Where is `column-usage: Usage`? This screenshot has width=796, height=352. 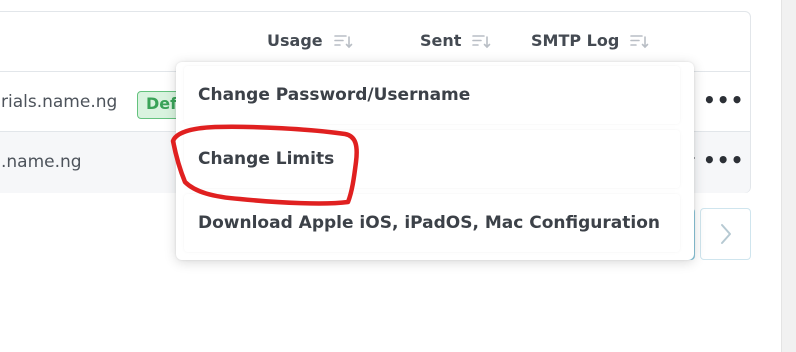
column-usage: Usage is located at coordinates (310, 40).